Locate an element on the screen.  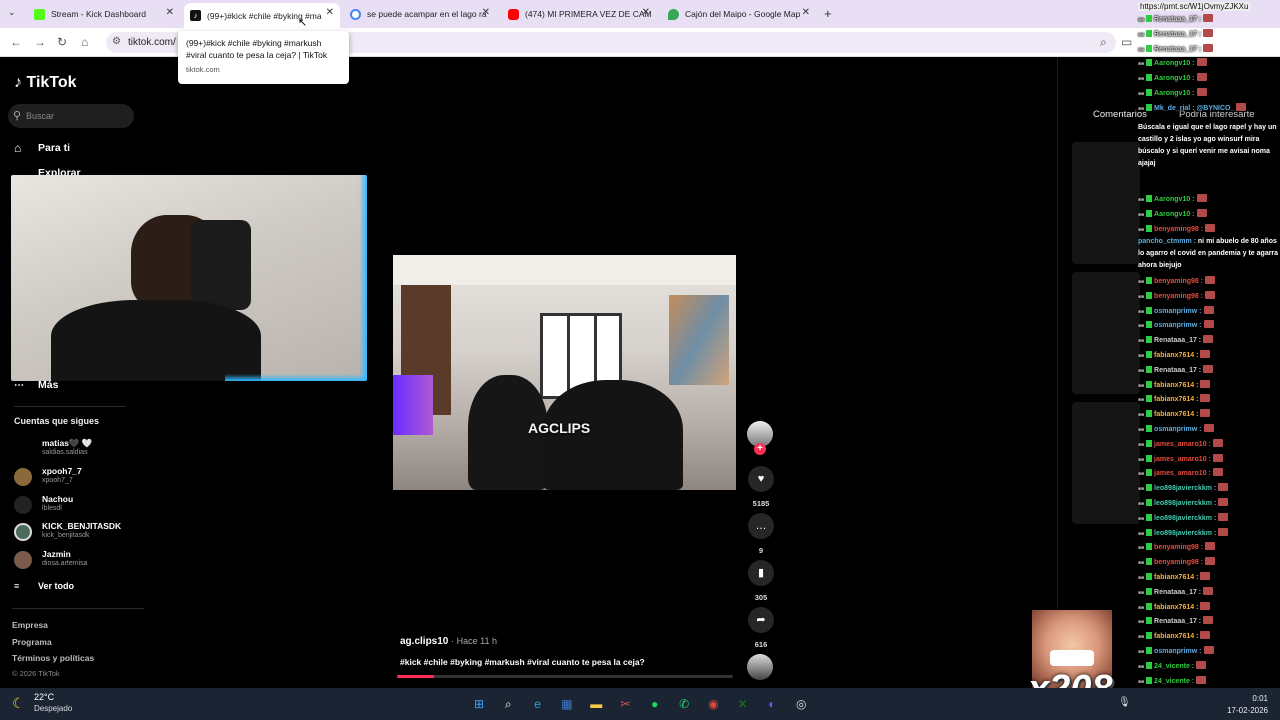
xbox-icon: ✕ is located at coordinates (743, 704).